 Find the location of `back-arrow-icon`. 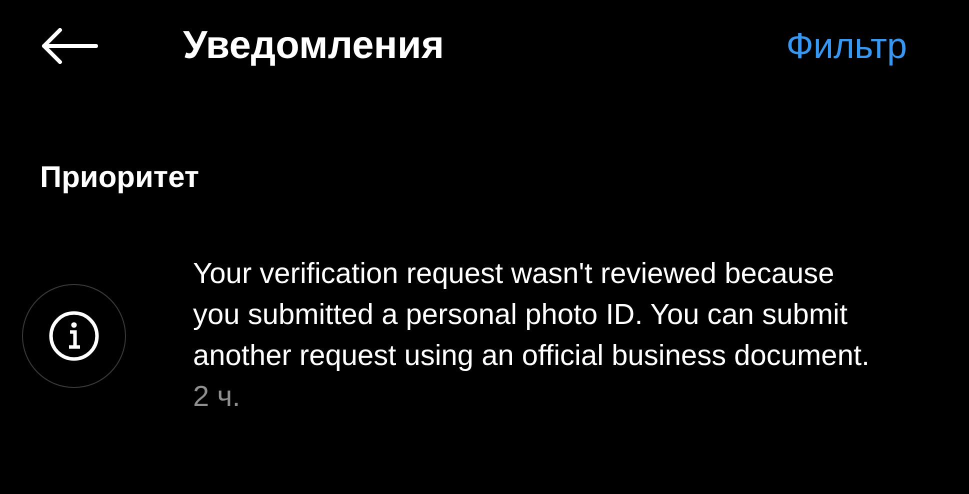

back-arrow-icon is located at coordinates (69, 46).